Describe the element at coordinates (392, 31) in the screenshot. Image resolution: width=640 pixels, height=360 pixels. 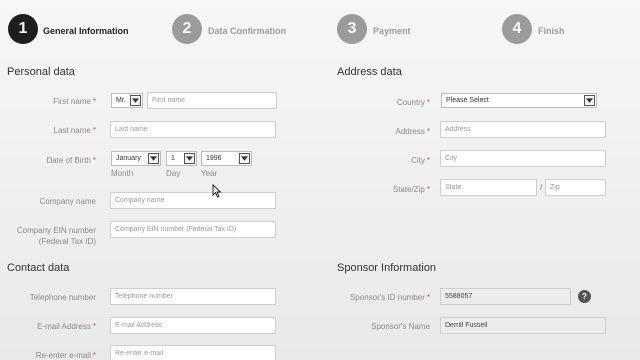
I see `step-3-label: Payment` at that location.